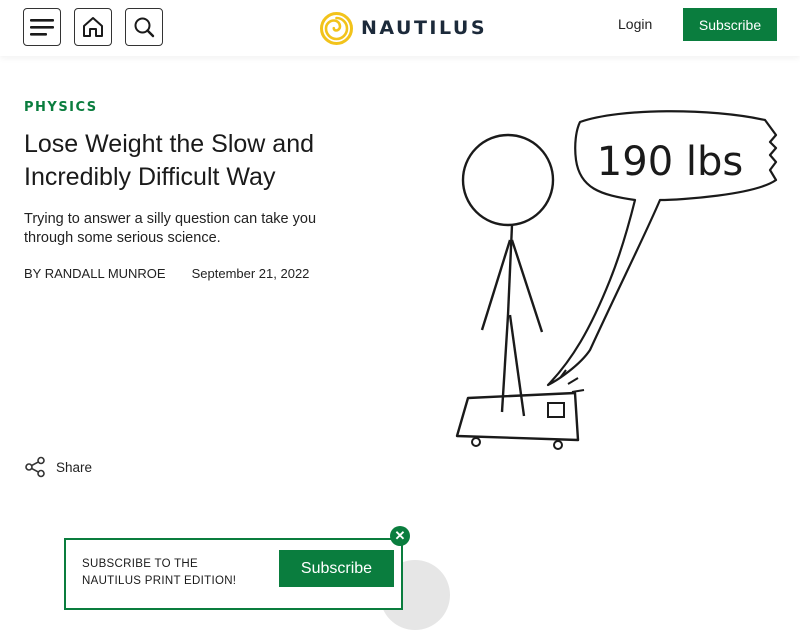 This screenshot has height=630, width=800. I want to click on article-category: PHYSICS, so click(61, 107).